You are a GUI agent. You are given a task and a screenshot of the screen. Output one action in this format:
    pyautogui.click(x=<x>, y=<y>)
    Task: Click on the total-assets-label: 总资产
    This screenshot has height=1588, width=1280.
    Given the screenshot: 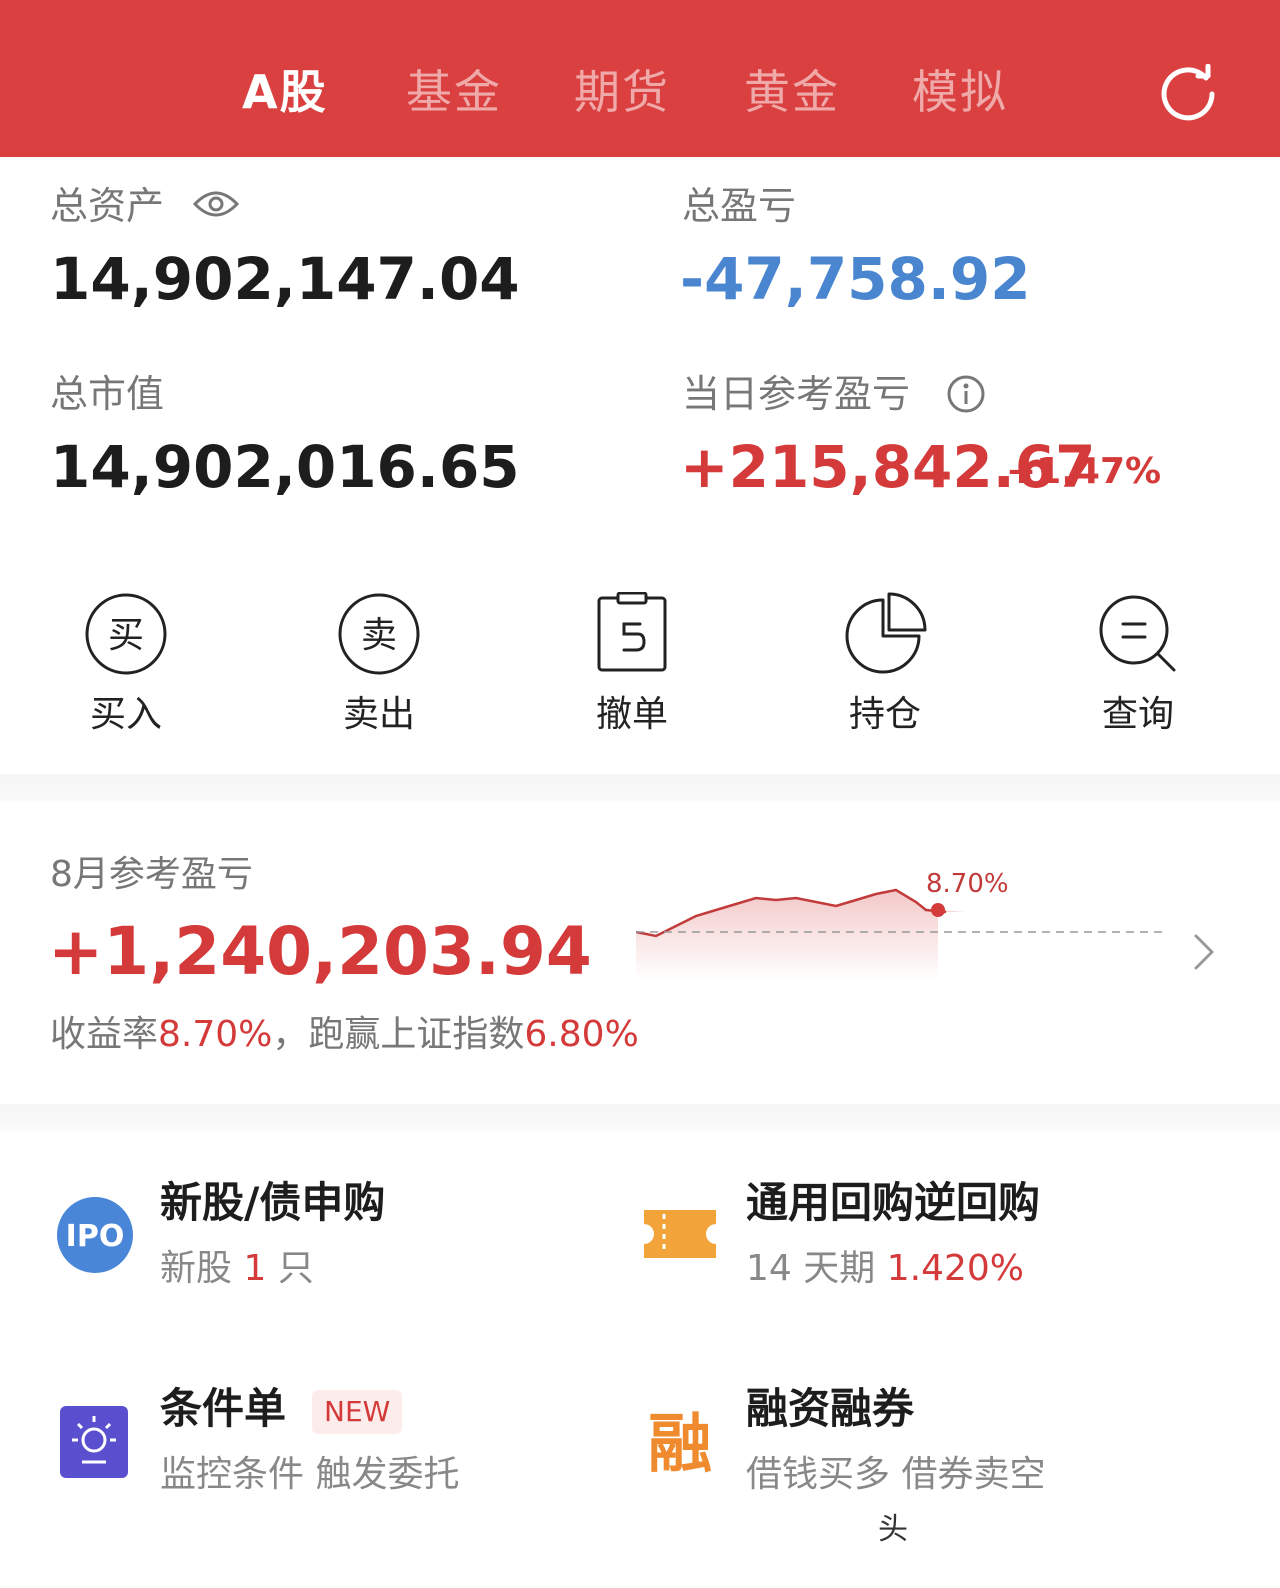 What is the action you would take?
    pyautogui.click(x=107, y=206)
    